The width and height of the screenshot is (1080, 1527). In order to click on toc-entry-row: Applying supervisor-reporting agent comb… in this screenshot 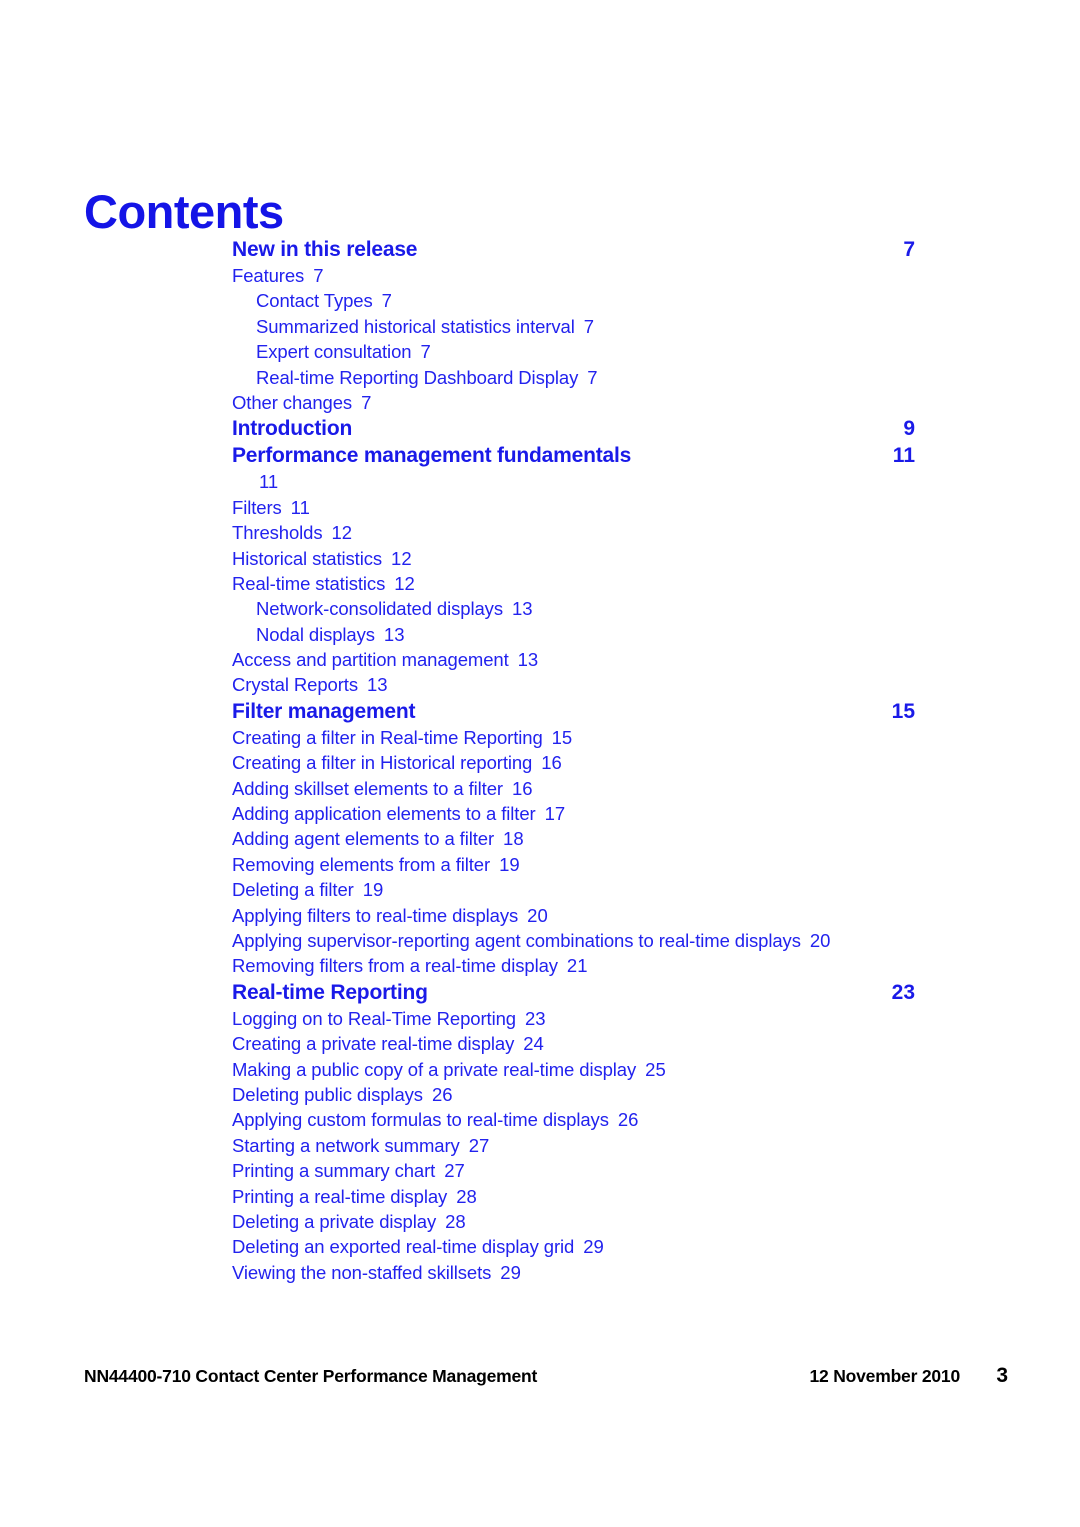, I will do `click(573, 940)`.